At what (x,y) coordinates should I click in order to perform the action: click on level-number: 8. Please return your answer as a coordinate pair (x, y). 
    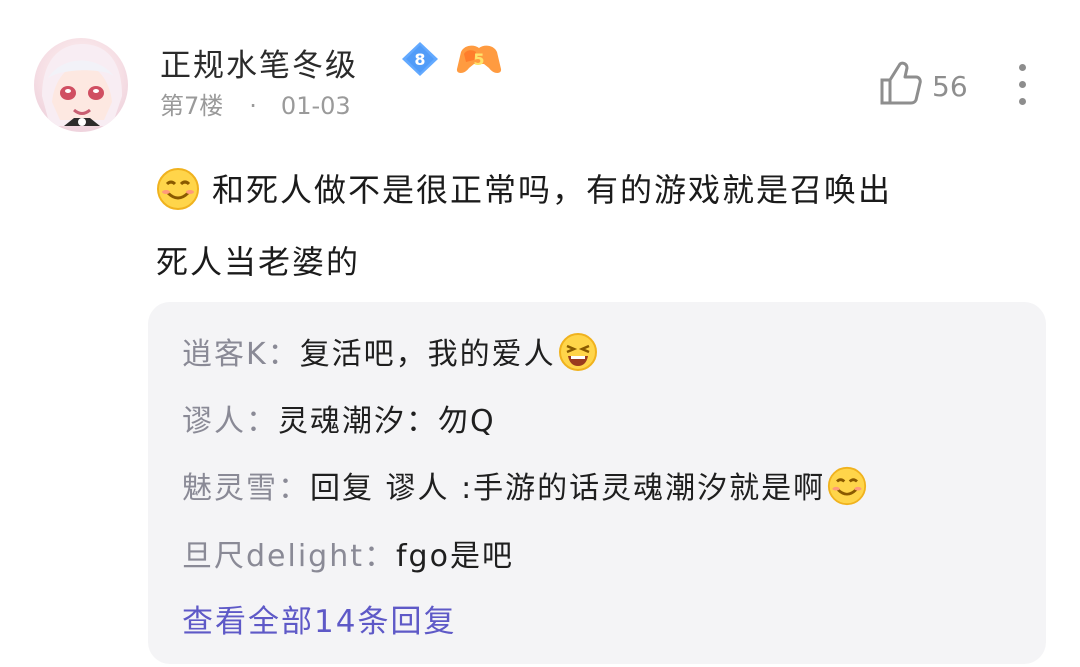
    Looking at the image, I should click on (420, 59).